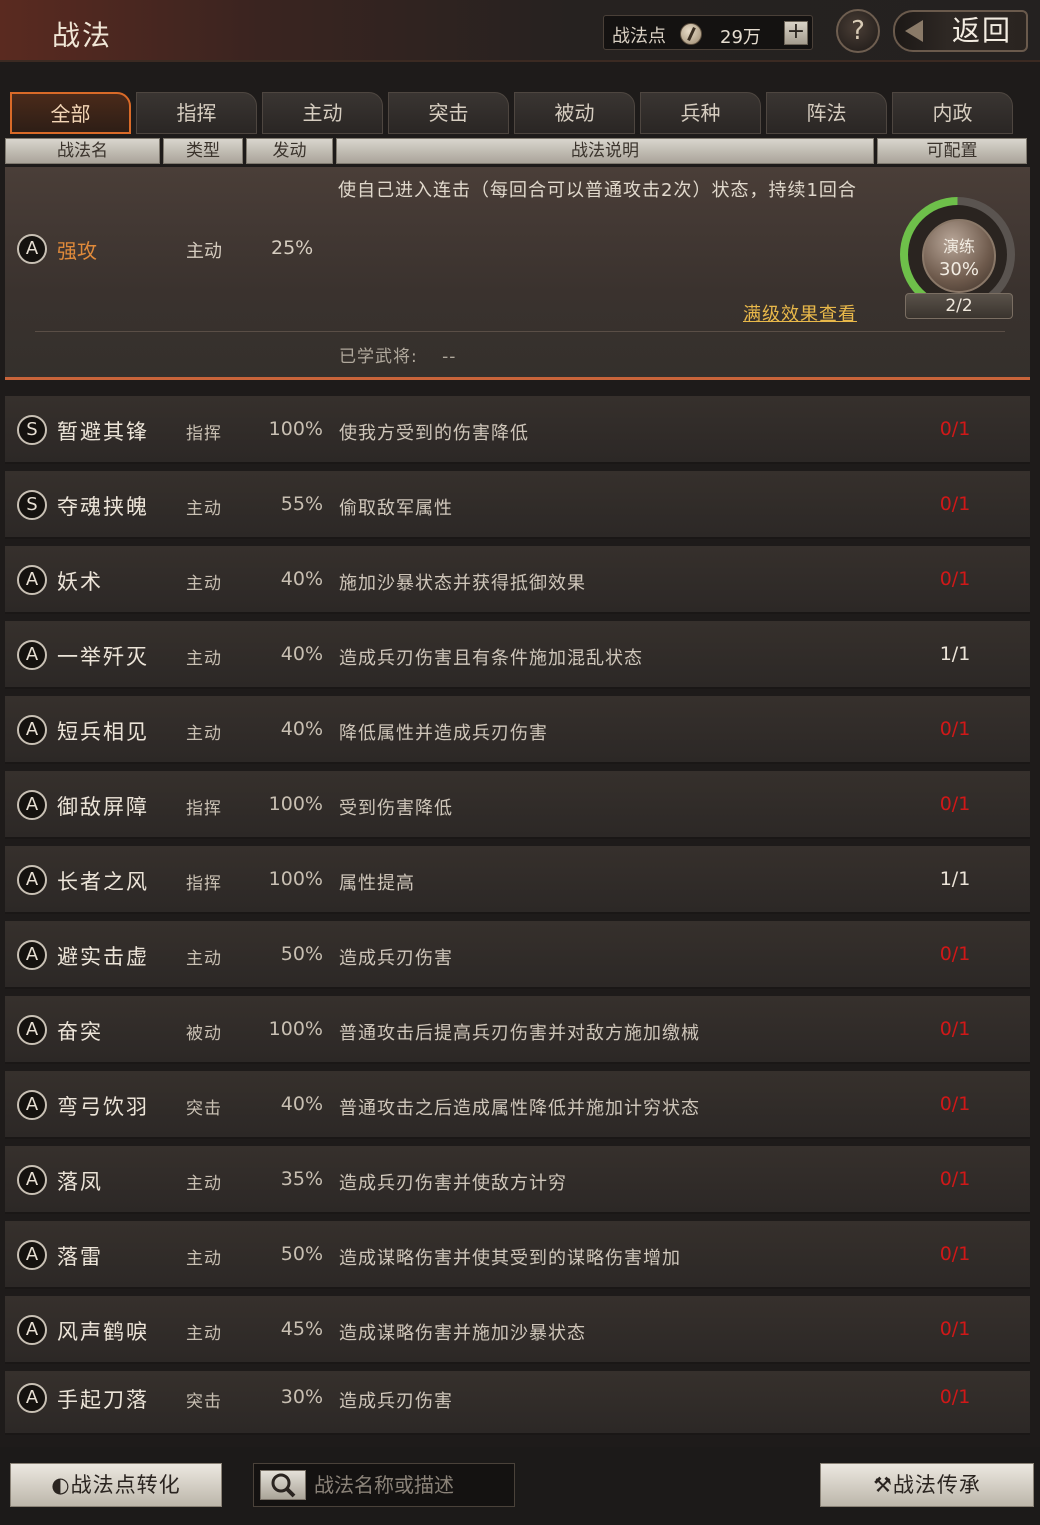  I want to click on tactic-row: A 奋突 被动 100% 普通攻击后提高兵刃伤害并对敌方施加缴械 0/1, so click(517, 1030).